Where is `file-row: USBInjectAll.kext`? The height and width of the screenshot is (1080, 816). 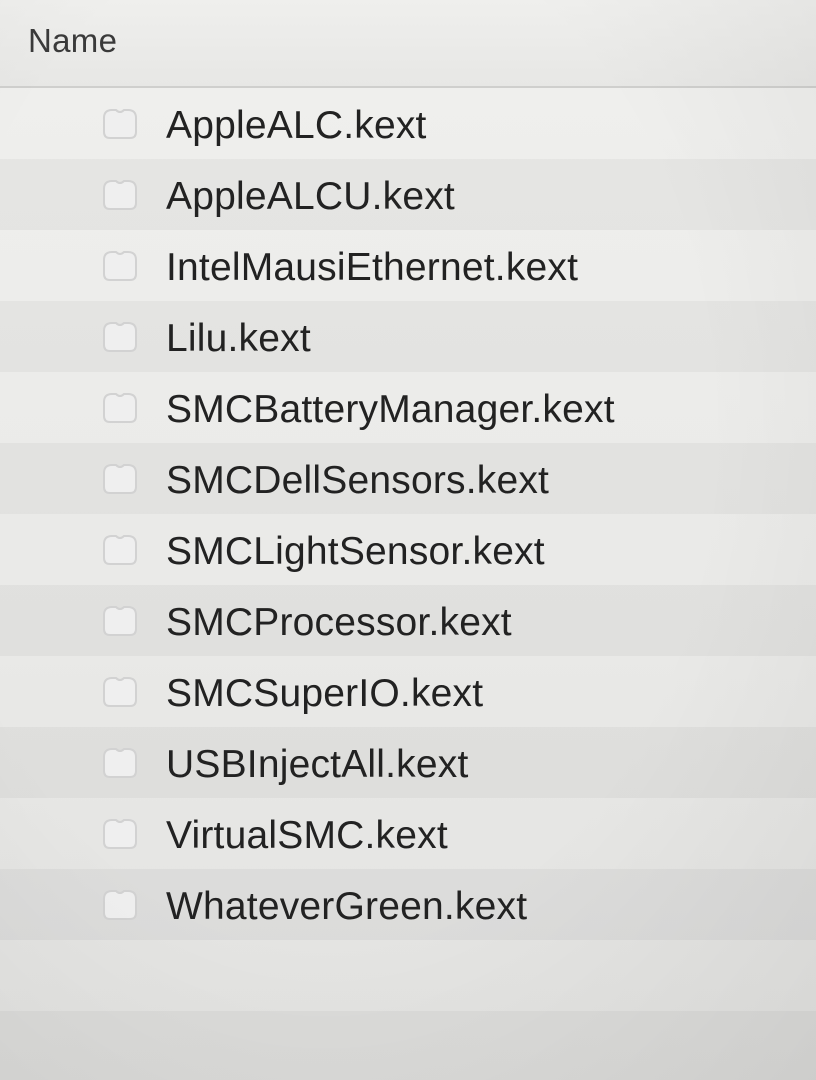 file-row: USBInjectAll.kext is located at coordinates (408, 762).